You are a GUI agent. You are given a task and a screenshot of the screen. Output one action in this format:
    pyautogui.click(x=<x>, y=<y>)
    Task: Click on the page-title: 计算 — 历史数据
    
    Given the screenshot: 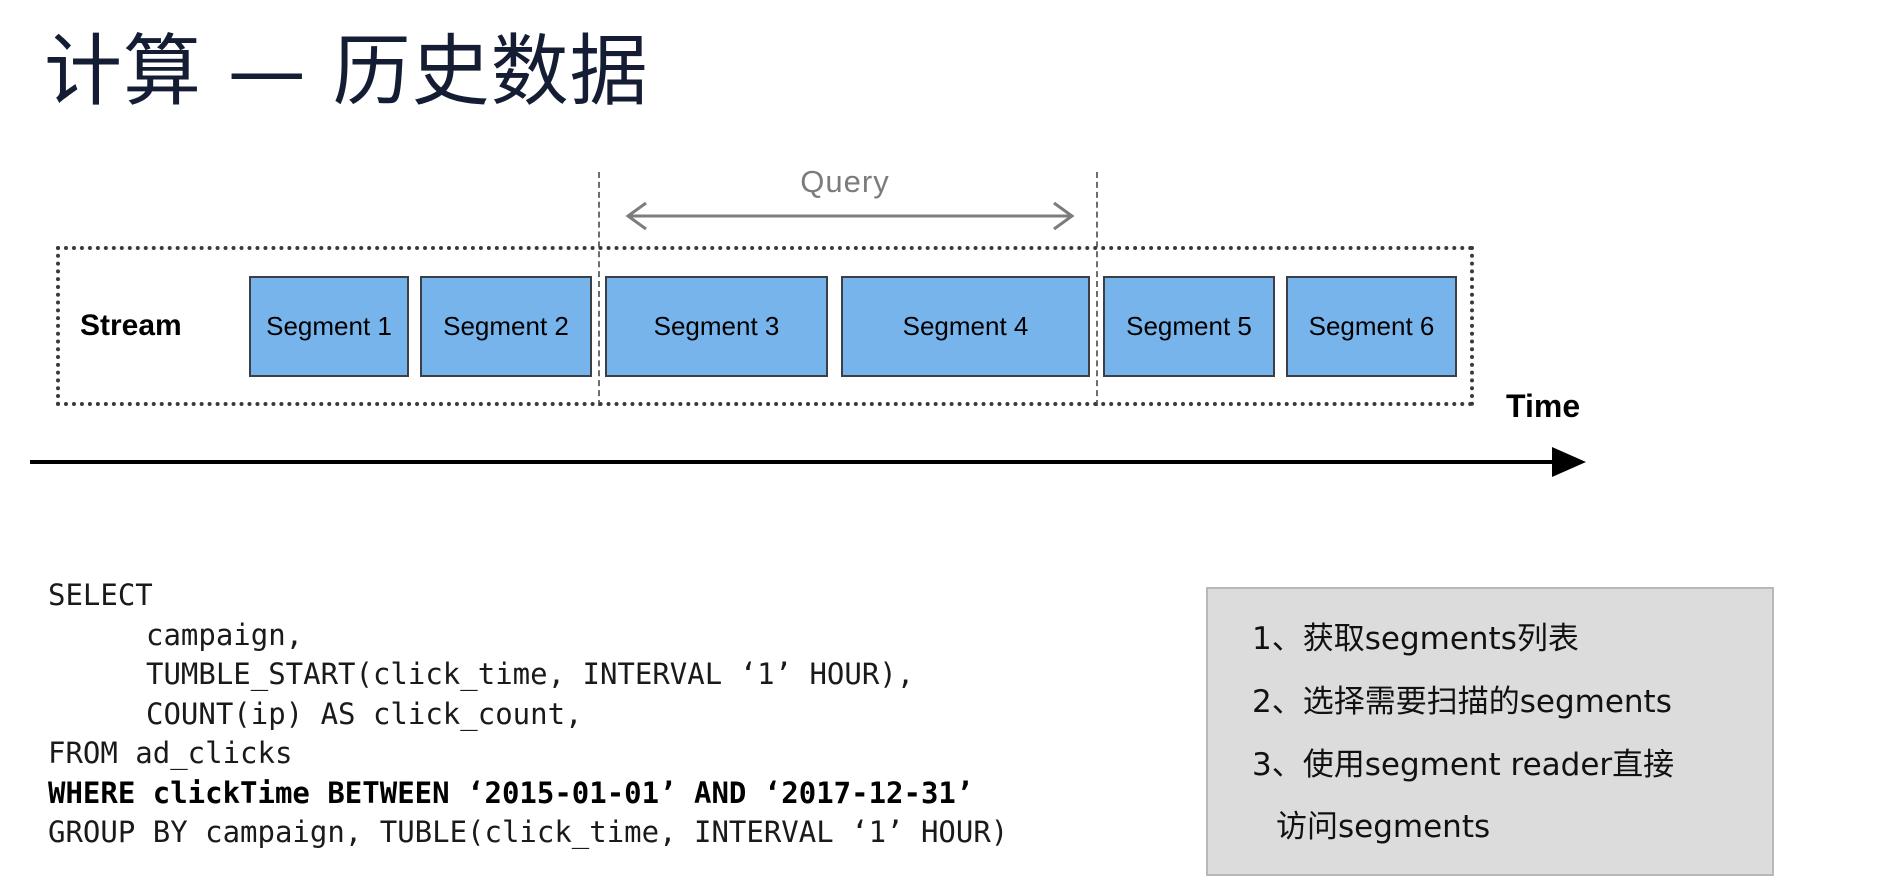 What is the action you would take?
    pyautogui.click(x=346, y=72)
    